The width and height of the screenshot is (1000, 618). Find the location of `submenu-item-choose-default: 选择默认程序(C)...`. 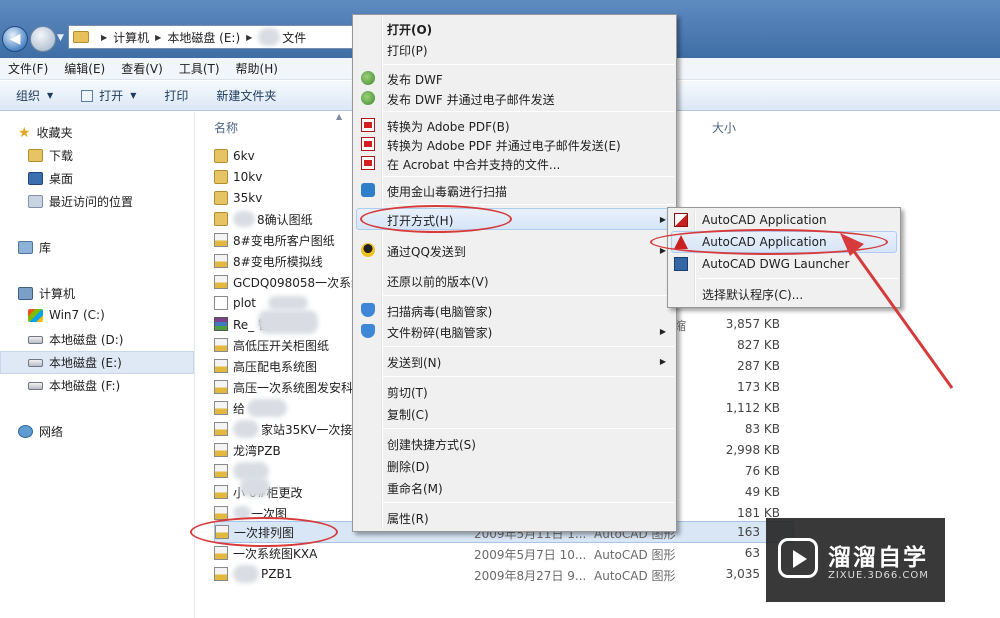

submenu-item-choose-default: 选择默认程序(C)... is located at coordinates (752, 294).